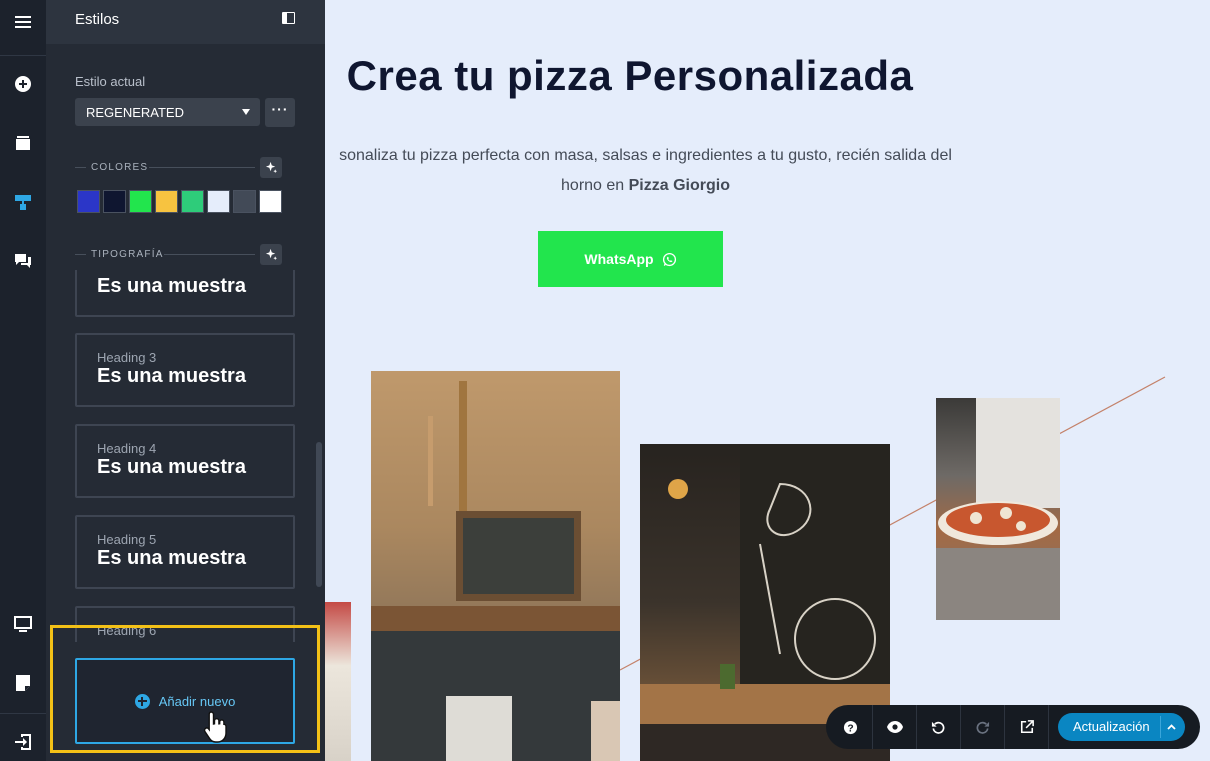 This screenshot has height=761, width=1210. What do you see at coordinates (495, 566) in the screenshot?
I see `pizzeria-chalkboard-photo` at bounding box center [495, 566].